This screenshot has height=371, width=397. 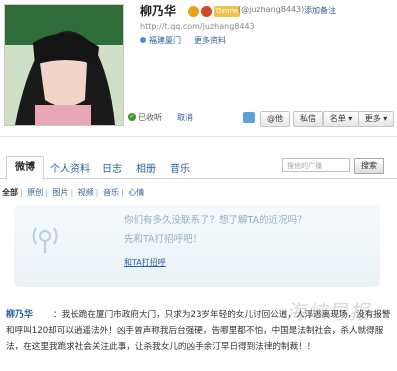 What do you see at coordinates (163, 239) in the screenshot?
I see `empty-state-subprompt: 先和TA打招呼吧！` at bounding box center [163, 239].